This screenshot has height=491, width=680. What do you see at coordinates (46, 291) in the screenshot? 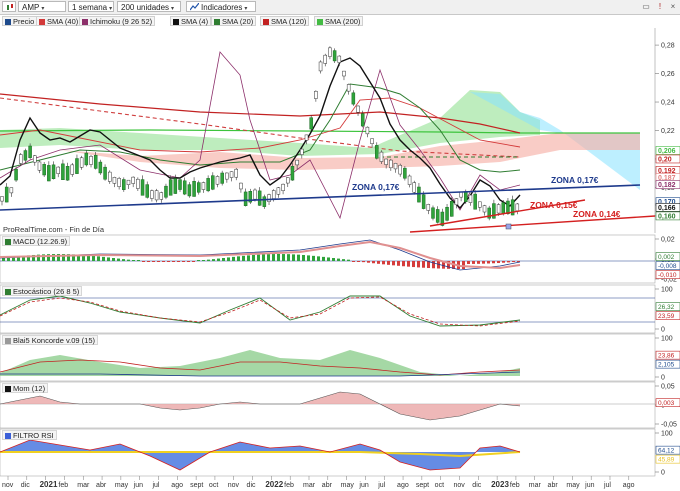
I see `panel-title: Estocástico (26 8 5)` at bounding box center [46, 291].